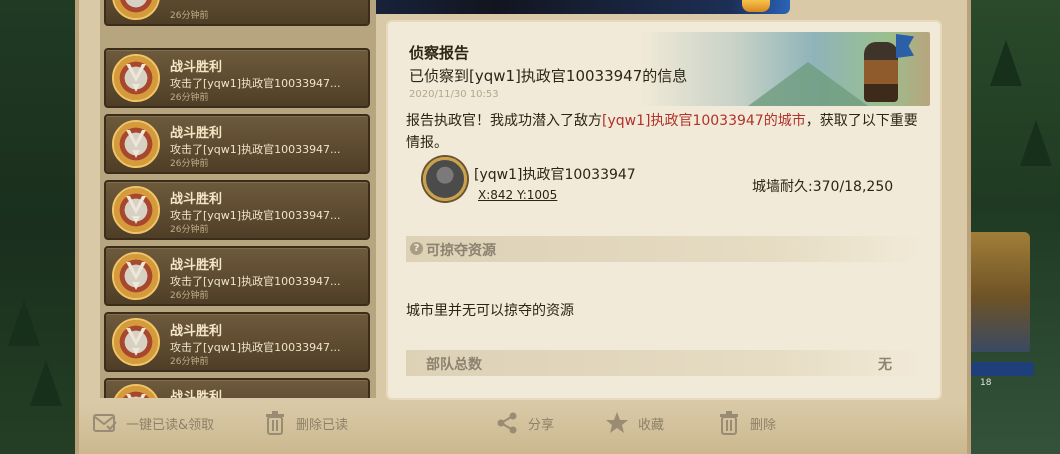 This screenshot has width=1060, height=454. Describe the element at coordinates (651, 425) in the screenshot. I see `favorite-label: 收藏` at that location.